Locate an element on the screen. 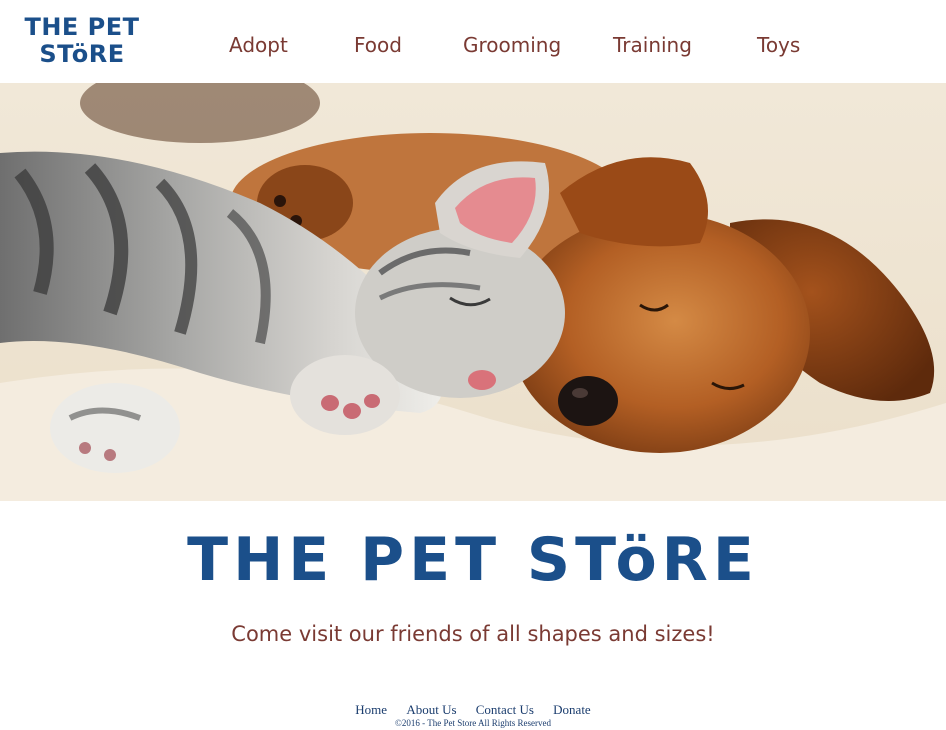  page-title: THE PET STöRE is located at coordinates (473, 560).